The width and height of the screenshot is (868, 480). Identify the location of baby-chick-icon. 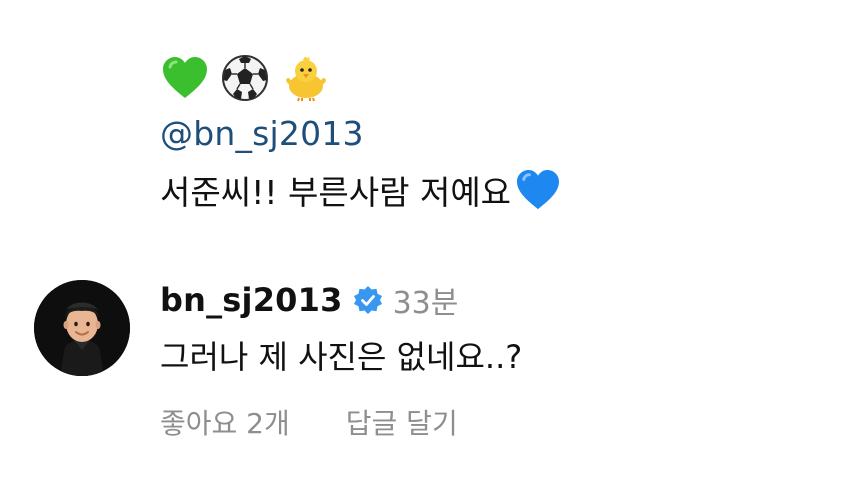
(305, 78).